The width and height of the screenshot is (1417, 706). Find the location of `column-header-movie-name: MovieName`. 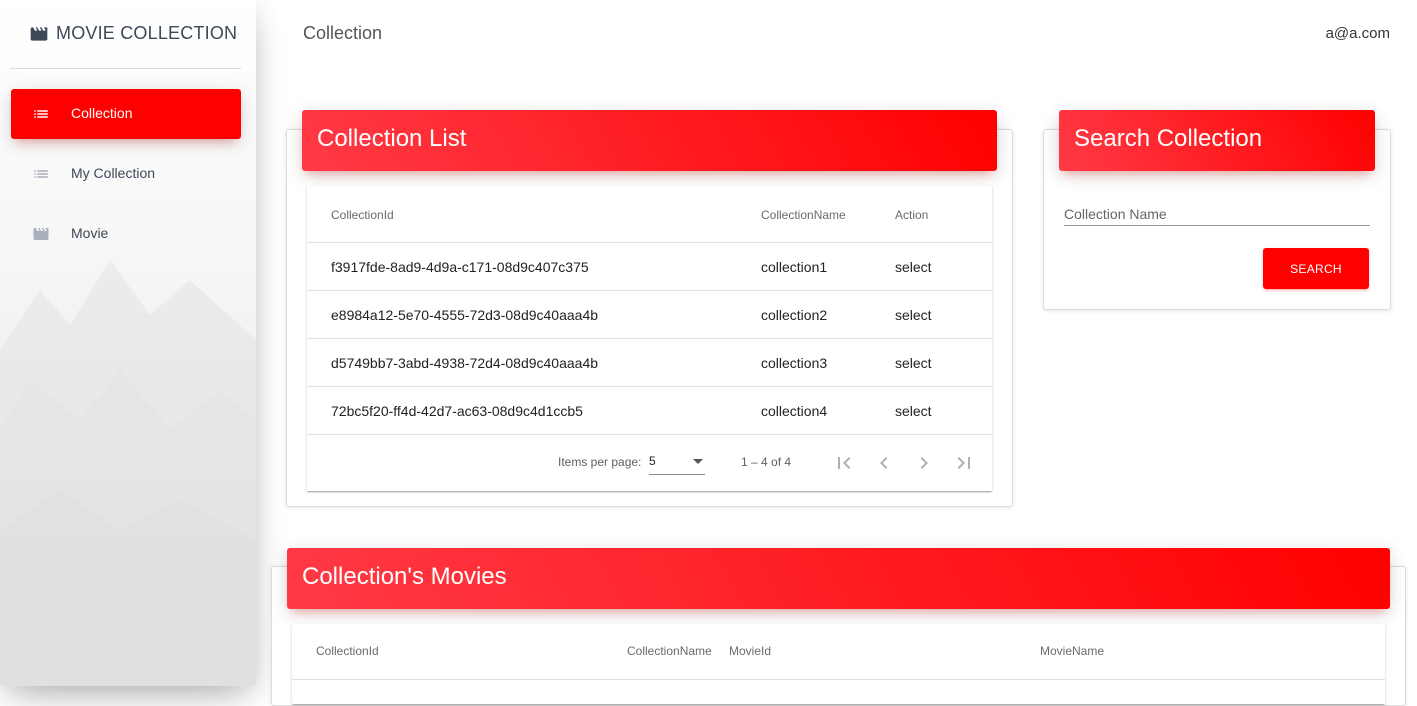

column-header-movie-name: MovieName is located at coordinates (1072, 651).